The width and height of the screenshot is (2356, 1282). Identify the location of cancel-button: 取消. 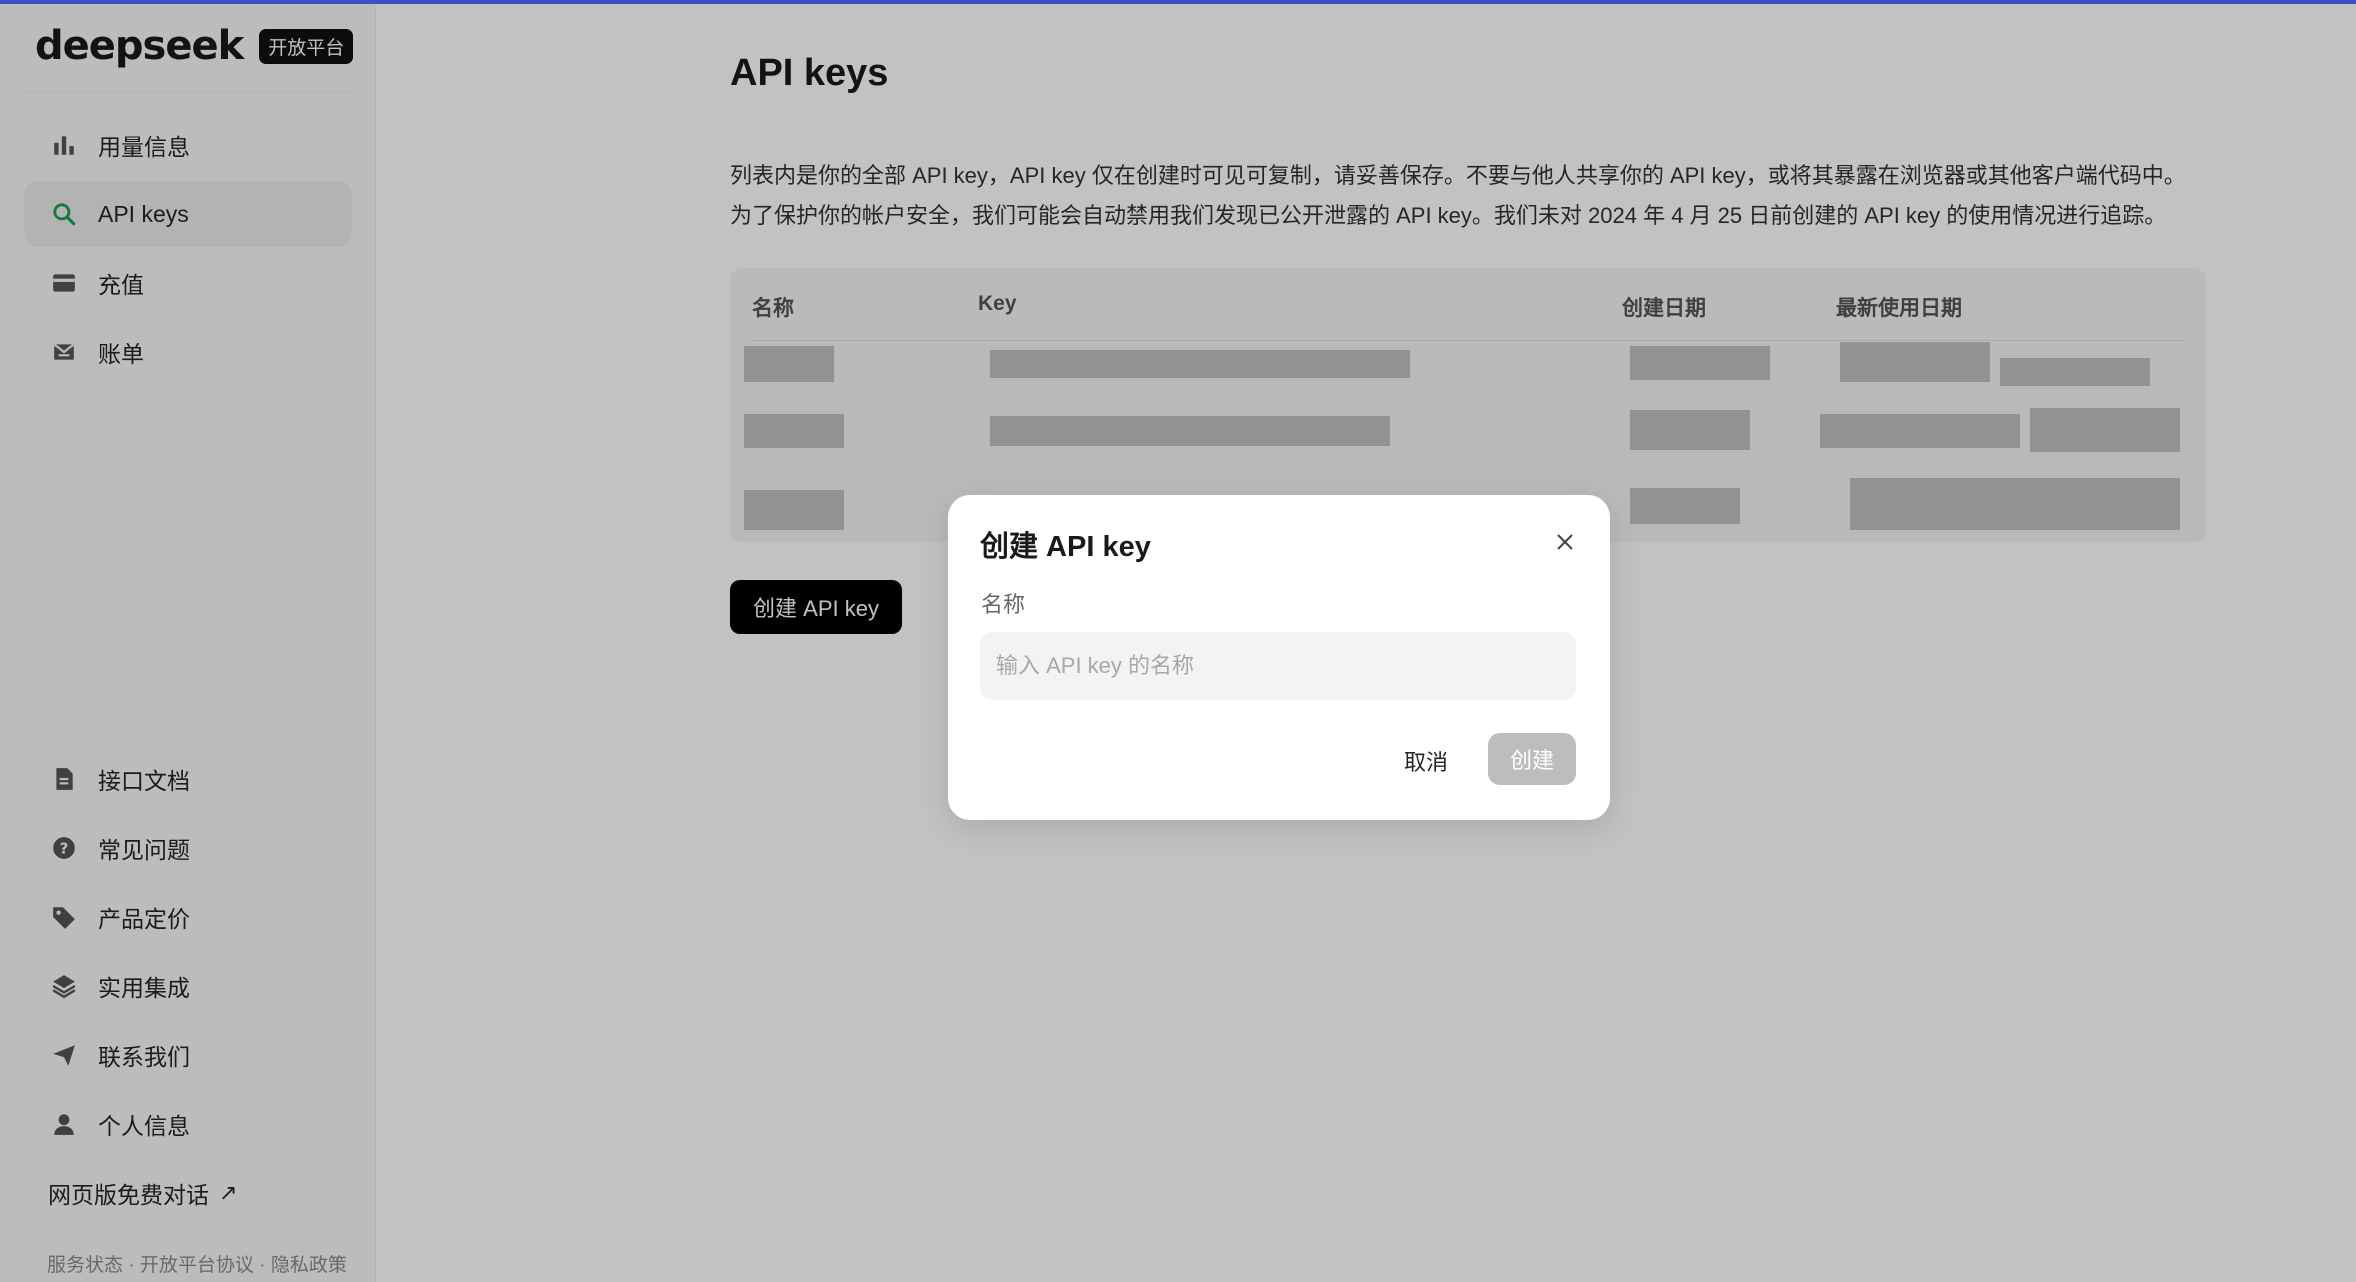
(1426, 761).